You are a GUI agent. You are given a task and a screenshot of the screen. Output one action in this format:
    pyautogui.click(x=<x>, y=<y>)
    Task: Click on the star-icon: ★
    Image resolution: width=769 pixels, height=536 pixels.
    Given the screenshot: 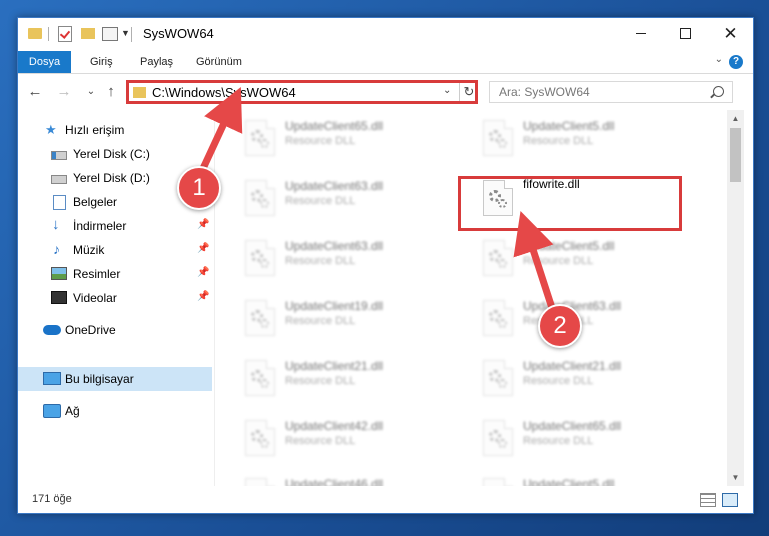 What is the action you would take?
    pyautogui.click(x=51, y=129)
    